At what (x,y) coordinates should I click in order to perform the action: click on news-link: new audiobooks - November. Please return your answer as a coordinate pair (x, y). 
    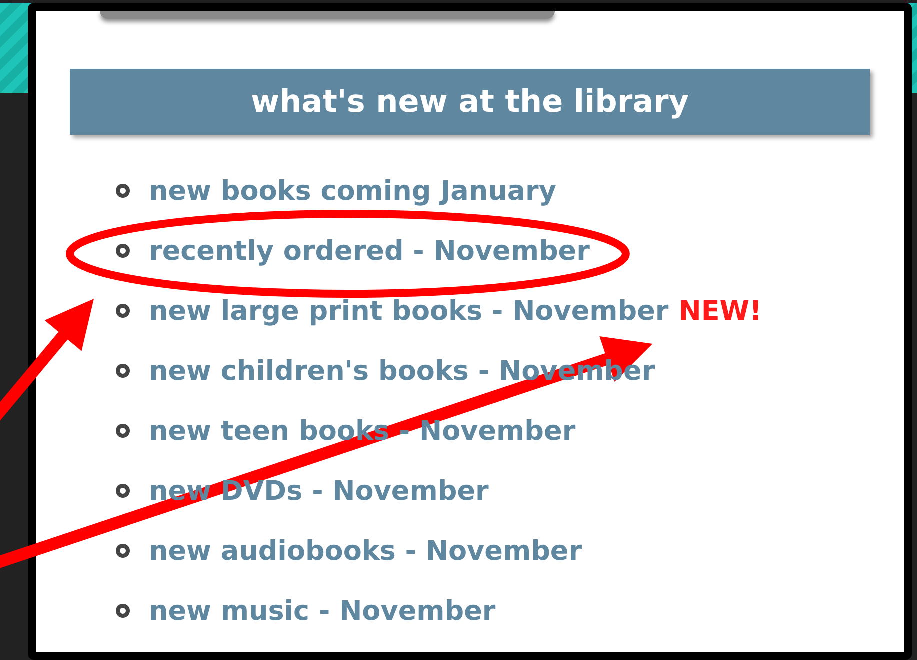
    Looking at the image, I should click on (365, 551).